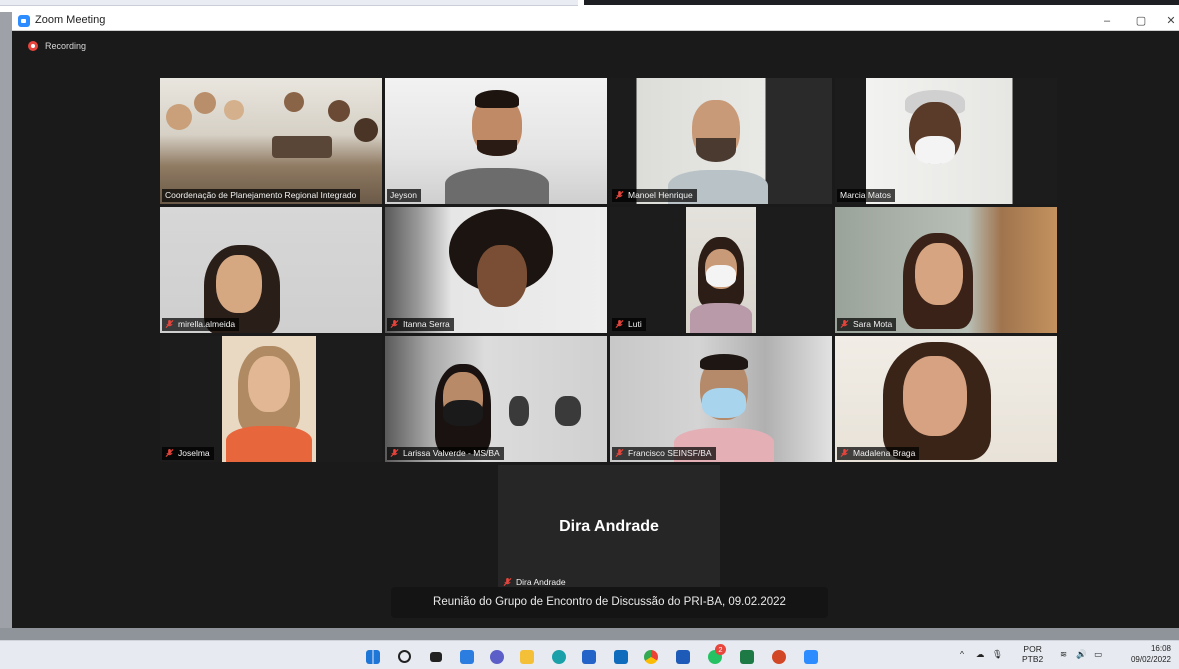  I want to click on system-clock: 16:08 09/02/2022, so click(1145, 654).